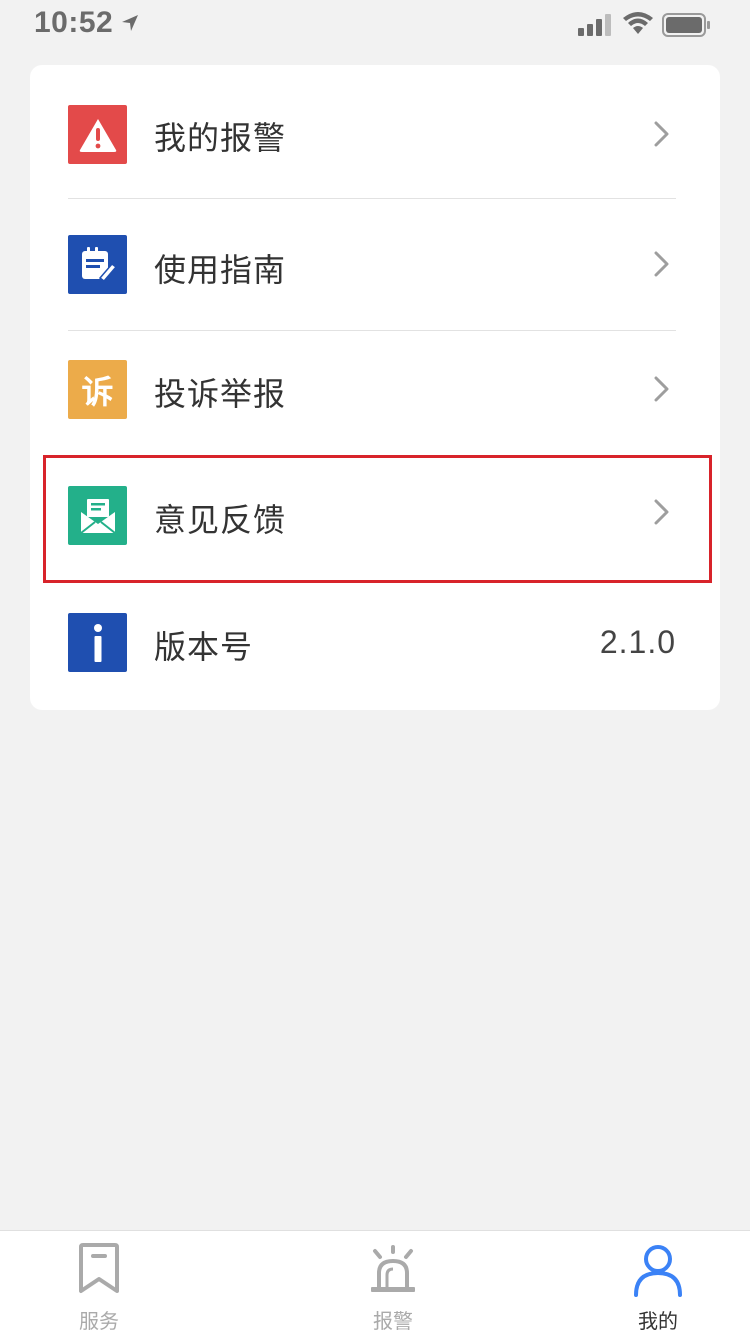 Image resolution: width=750 pixels, height=1334 pixels. What do you see at coordinates (594, 25) in the screenshot?
I see `cellular-signal-icon` at bounding box center [594, 25].